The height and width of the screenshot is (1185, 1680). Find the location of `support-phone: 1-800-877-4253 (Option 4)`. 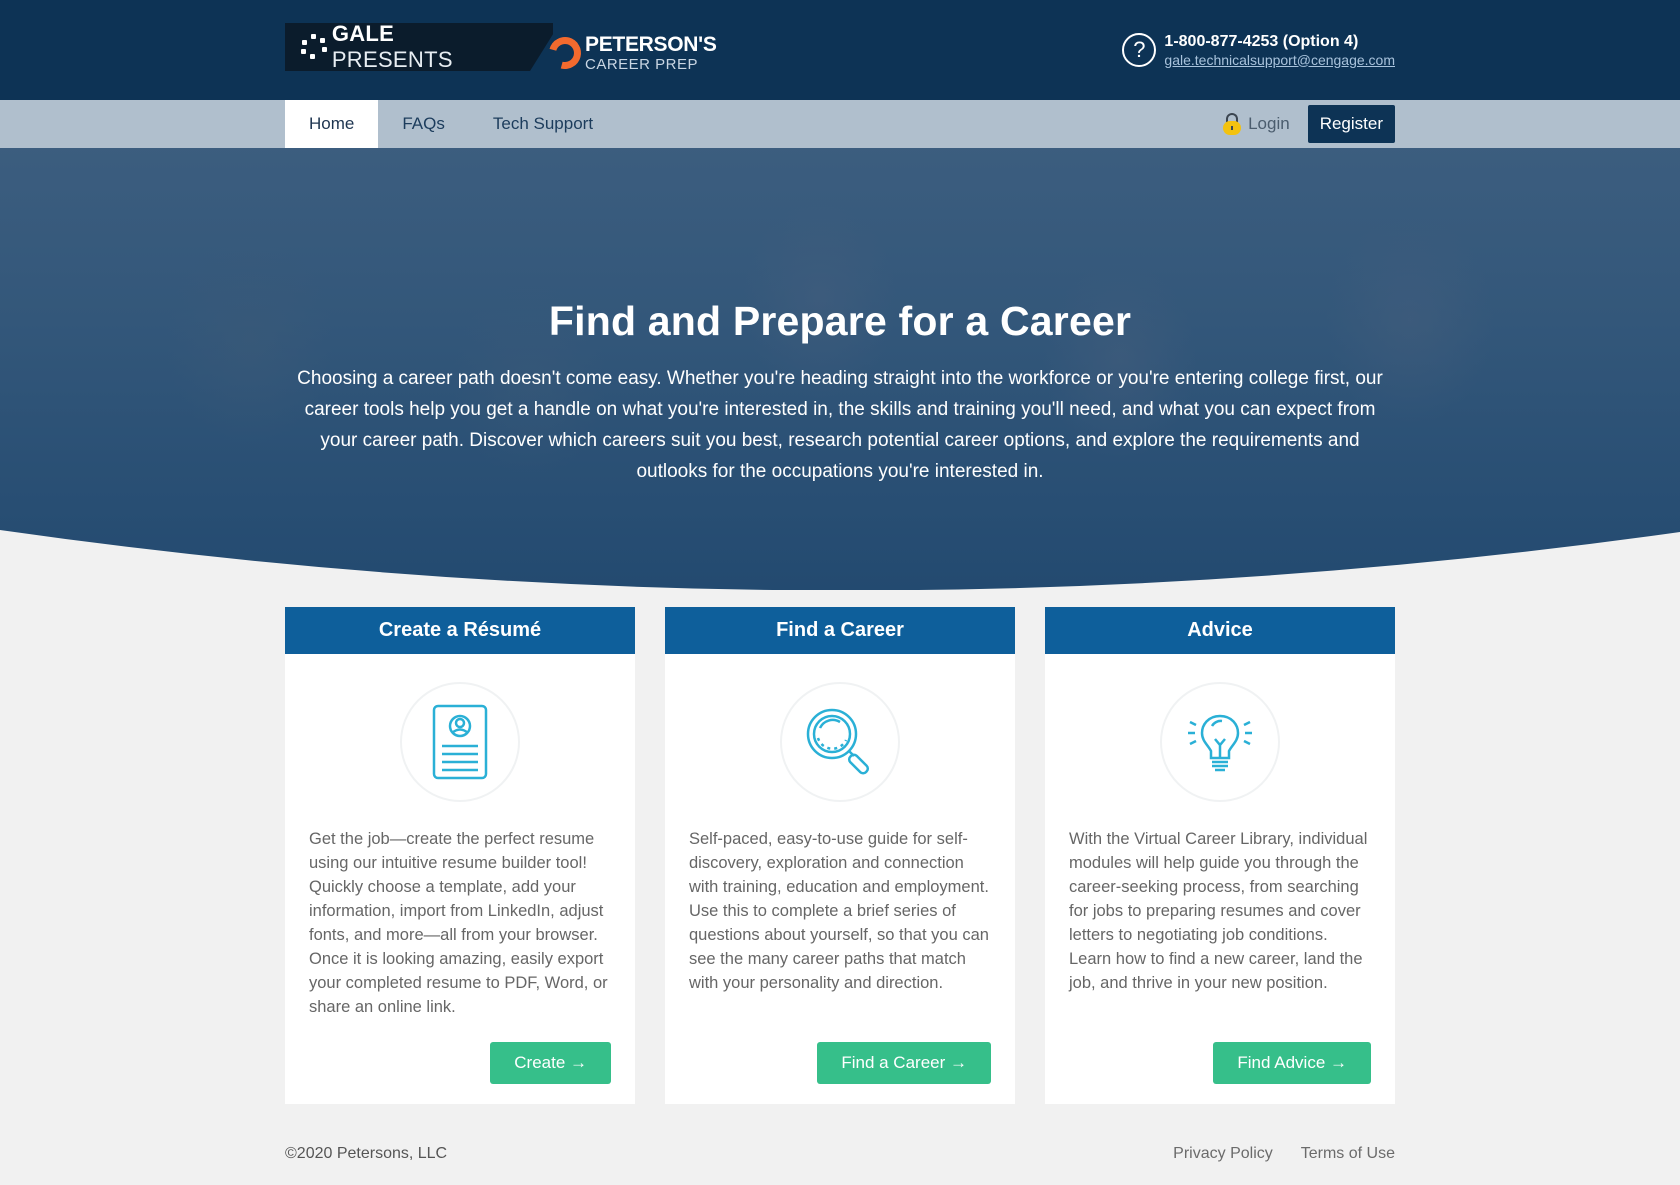

support-phone: 1-800-877-4253 (Option 4) is located at coordinates (1261, 41).